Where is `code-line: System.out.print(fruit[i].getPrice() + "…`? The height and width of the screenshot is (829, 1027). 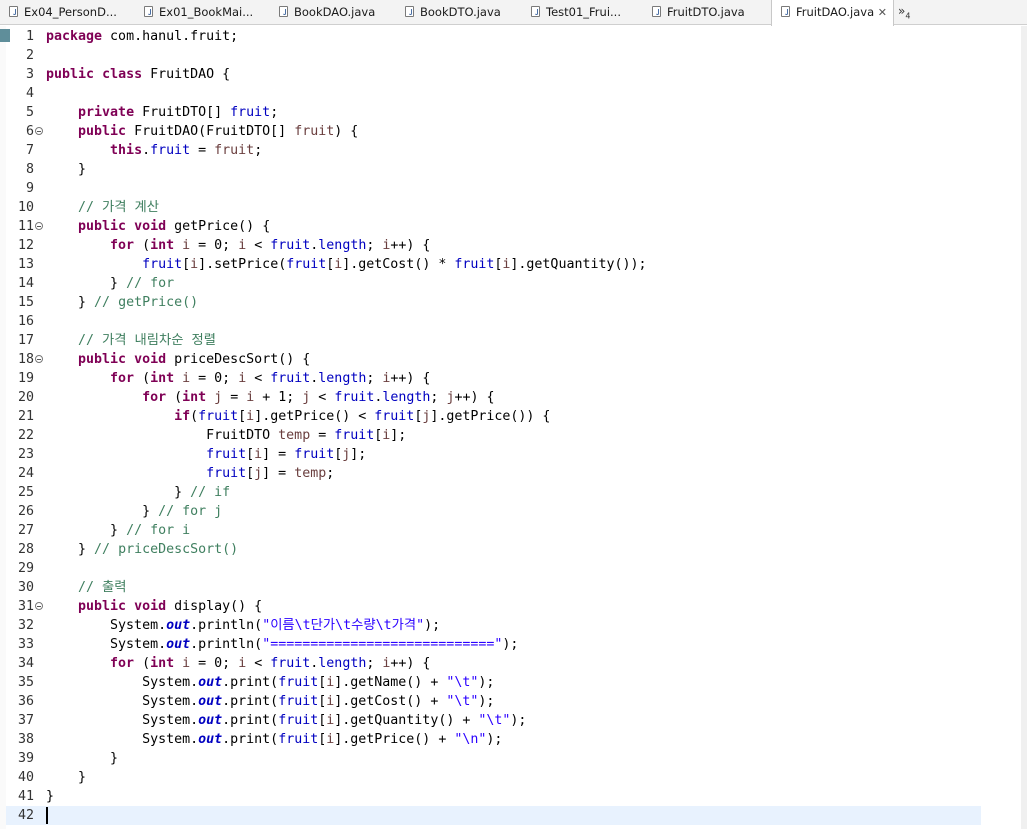
code-line: System.out.print(fruit[i].getPrice() + "… is located at coordinates (274, 739).